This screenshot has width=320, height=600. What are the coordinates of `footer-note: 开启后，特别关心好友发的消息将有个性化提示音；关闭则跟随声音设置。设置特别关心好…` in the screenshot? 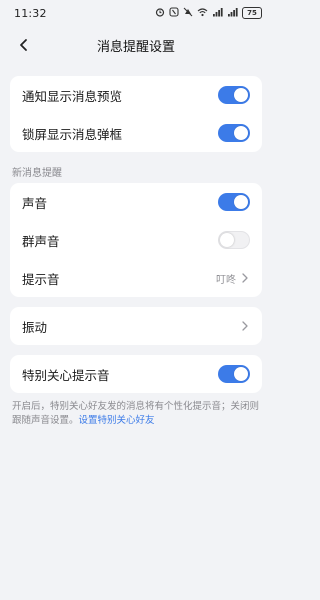 It's located at (136, 410).